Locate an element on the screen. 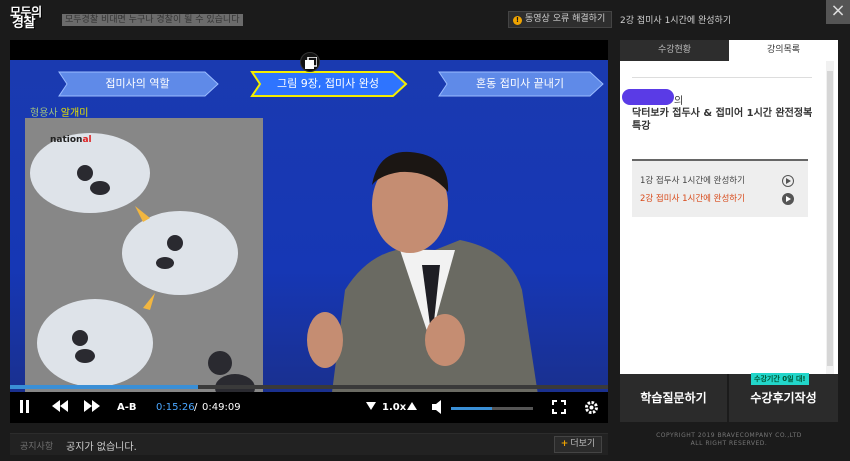 The height and width of the screenshot is (461, 850). more-button: + 더보기 is located at coordinates (578, 444).